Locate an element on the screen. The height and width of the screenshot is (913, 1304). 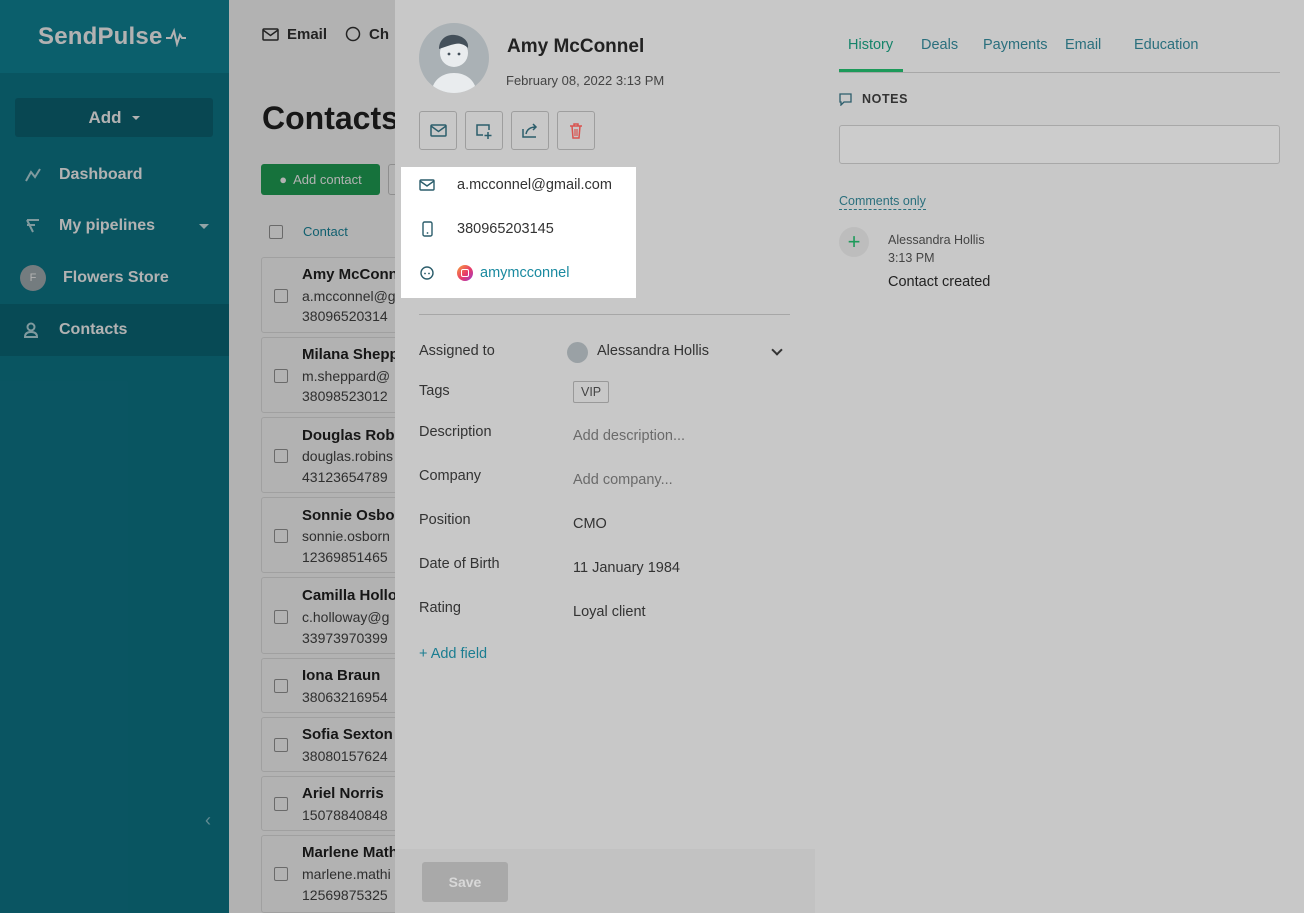
tab-deals: Deals is located at coordinates (939, 45).